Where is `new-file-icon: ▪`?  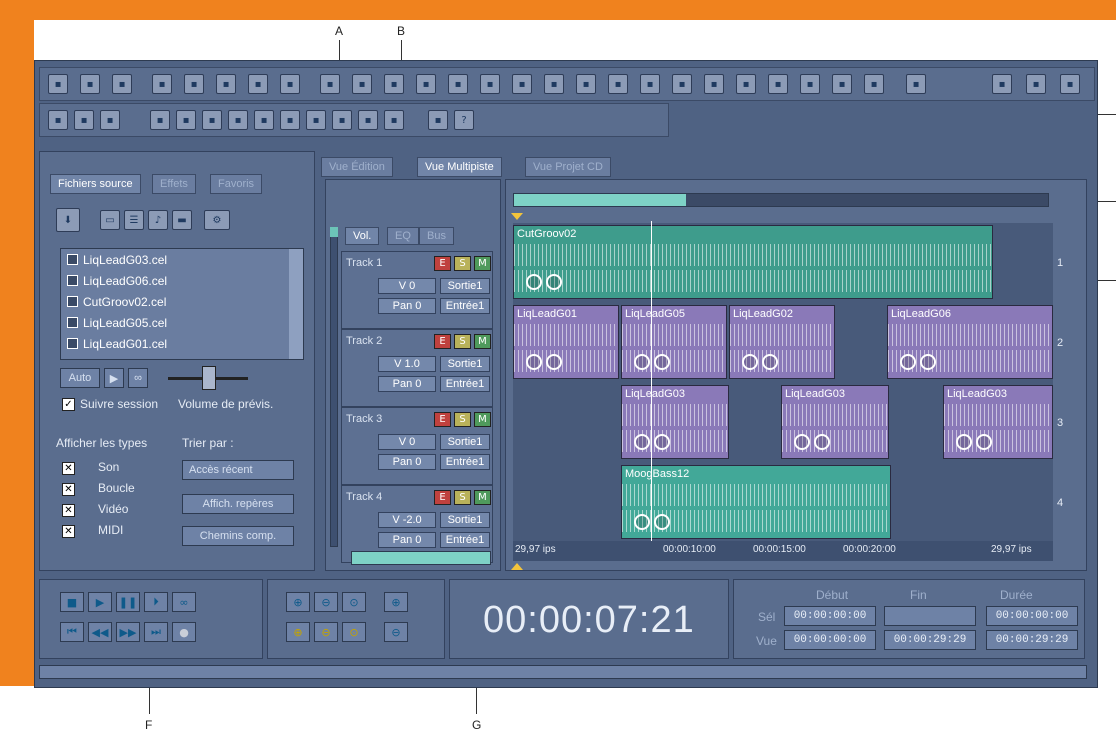 new-file-icon: ▪ is located at coordinates (162, 84).